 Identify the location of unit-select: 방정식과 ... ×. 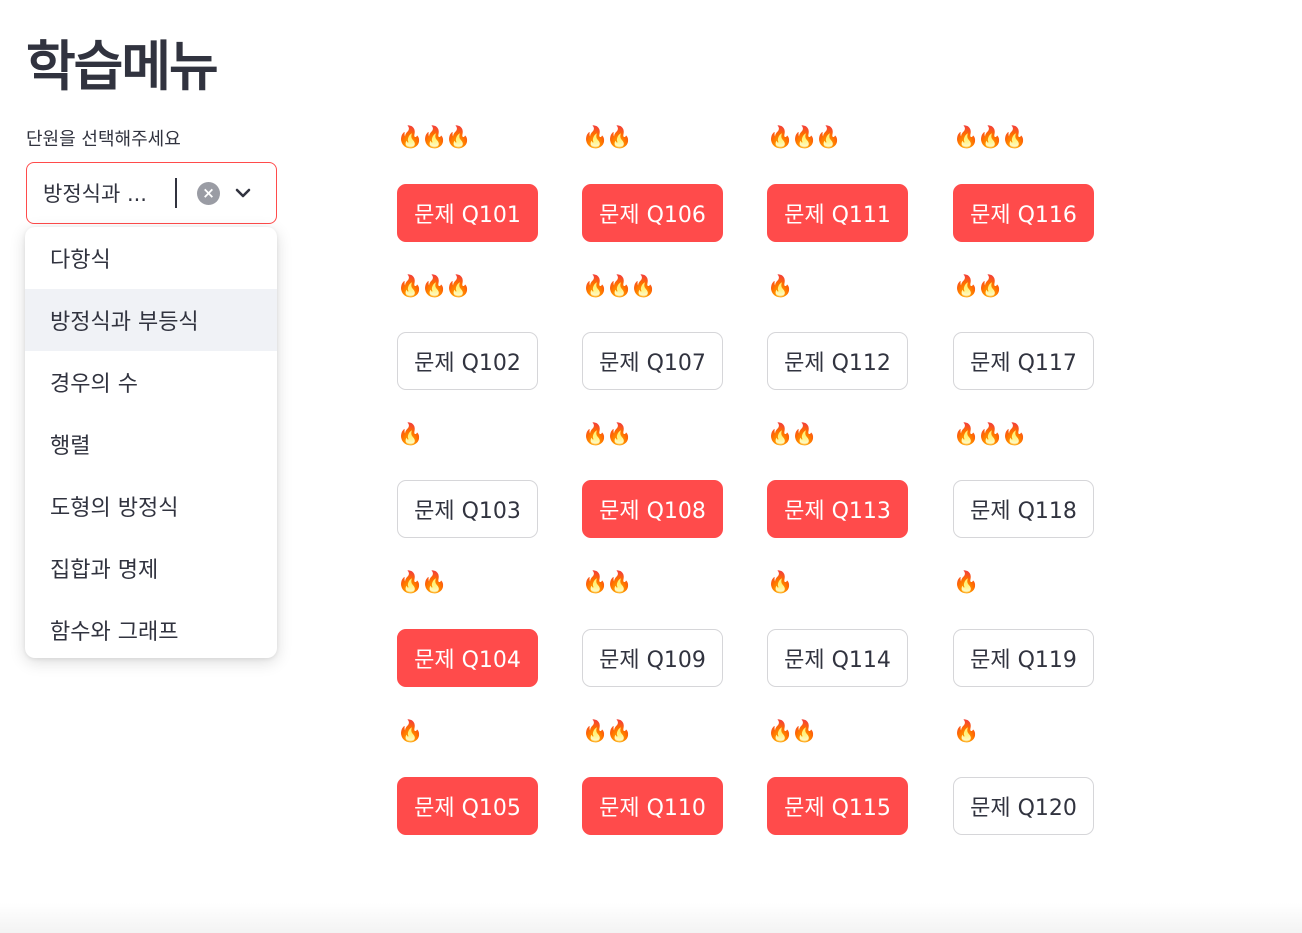
(151, 193).